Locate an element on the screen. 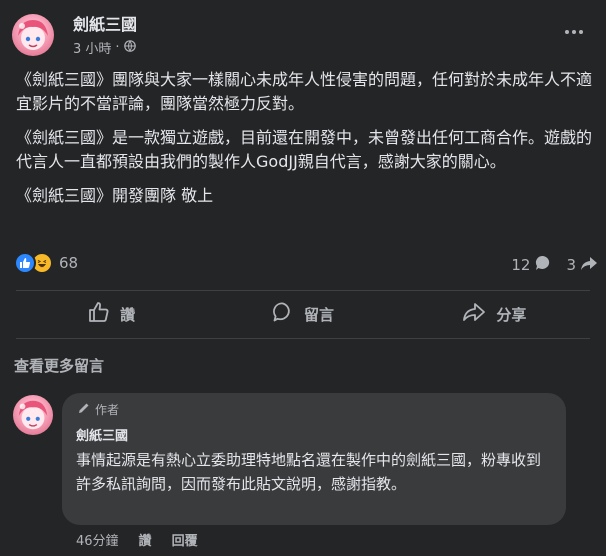 This screenshot has width=606, height=556. comment-count: 12 is located at coordinates (521, 265).